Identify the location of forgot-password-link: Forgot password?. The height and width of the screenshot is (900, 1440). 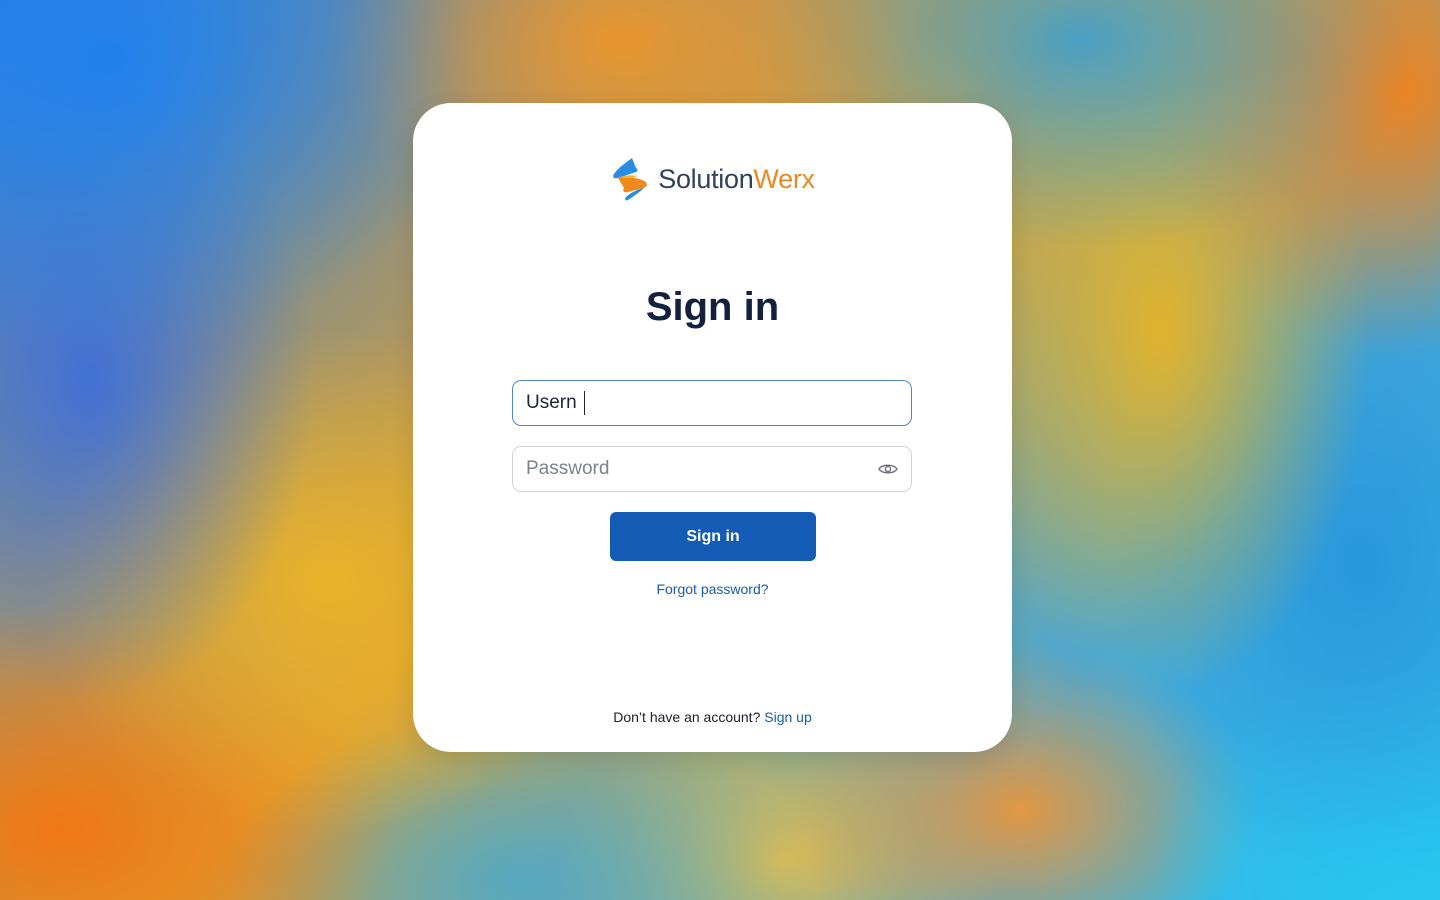
(712, 589).